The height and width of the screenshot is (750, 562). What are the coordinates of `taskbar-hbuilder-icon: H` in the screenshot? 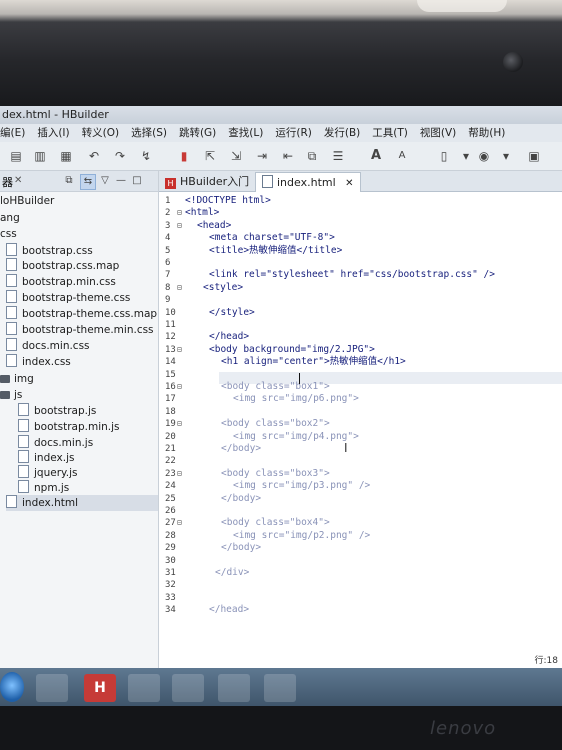 It's located at (100, 688).